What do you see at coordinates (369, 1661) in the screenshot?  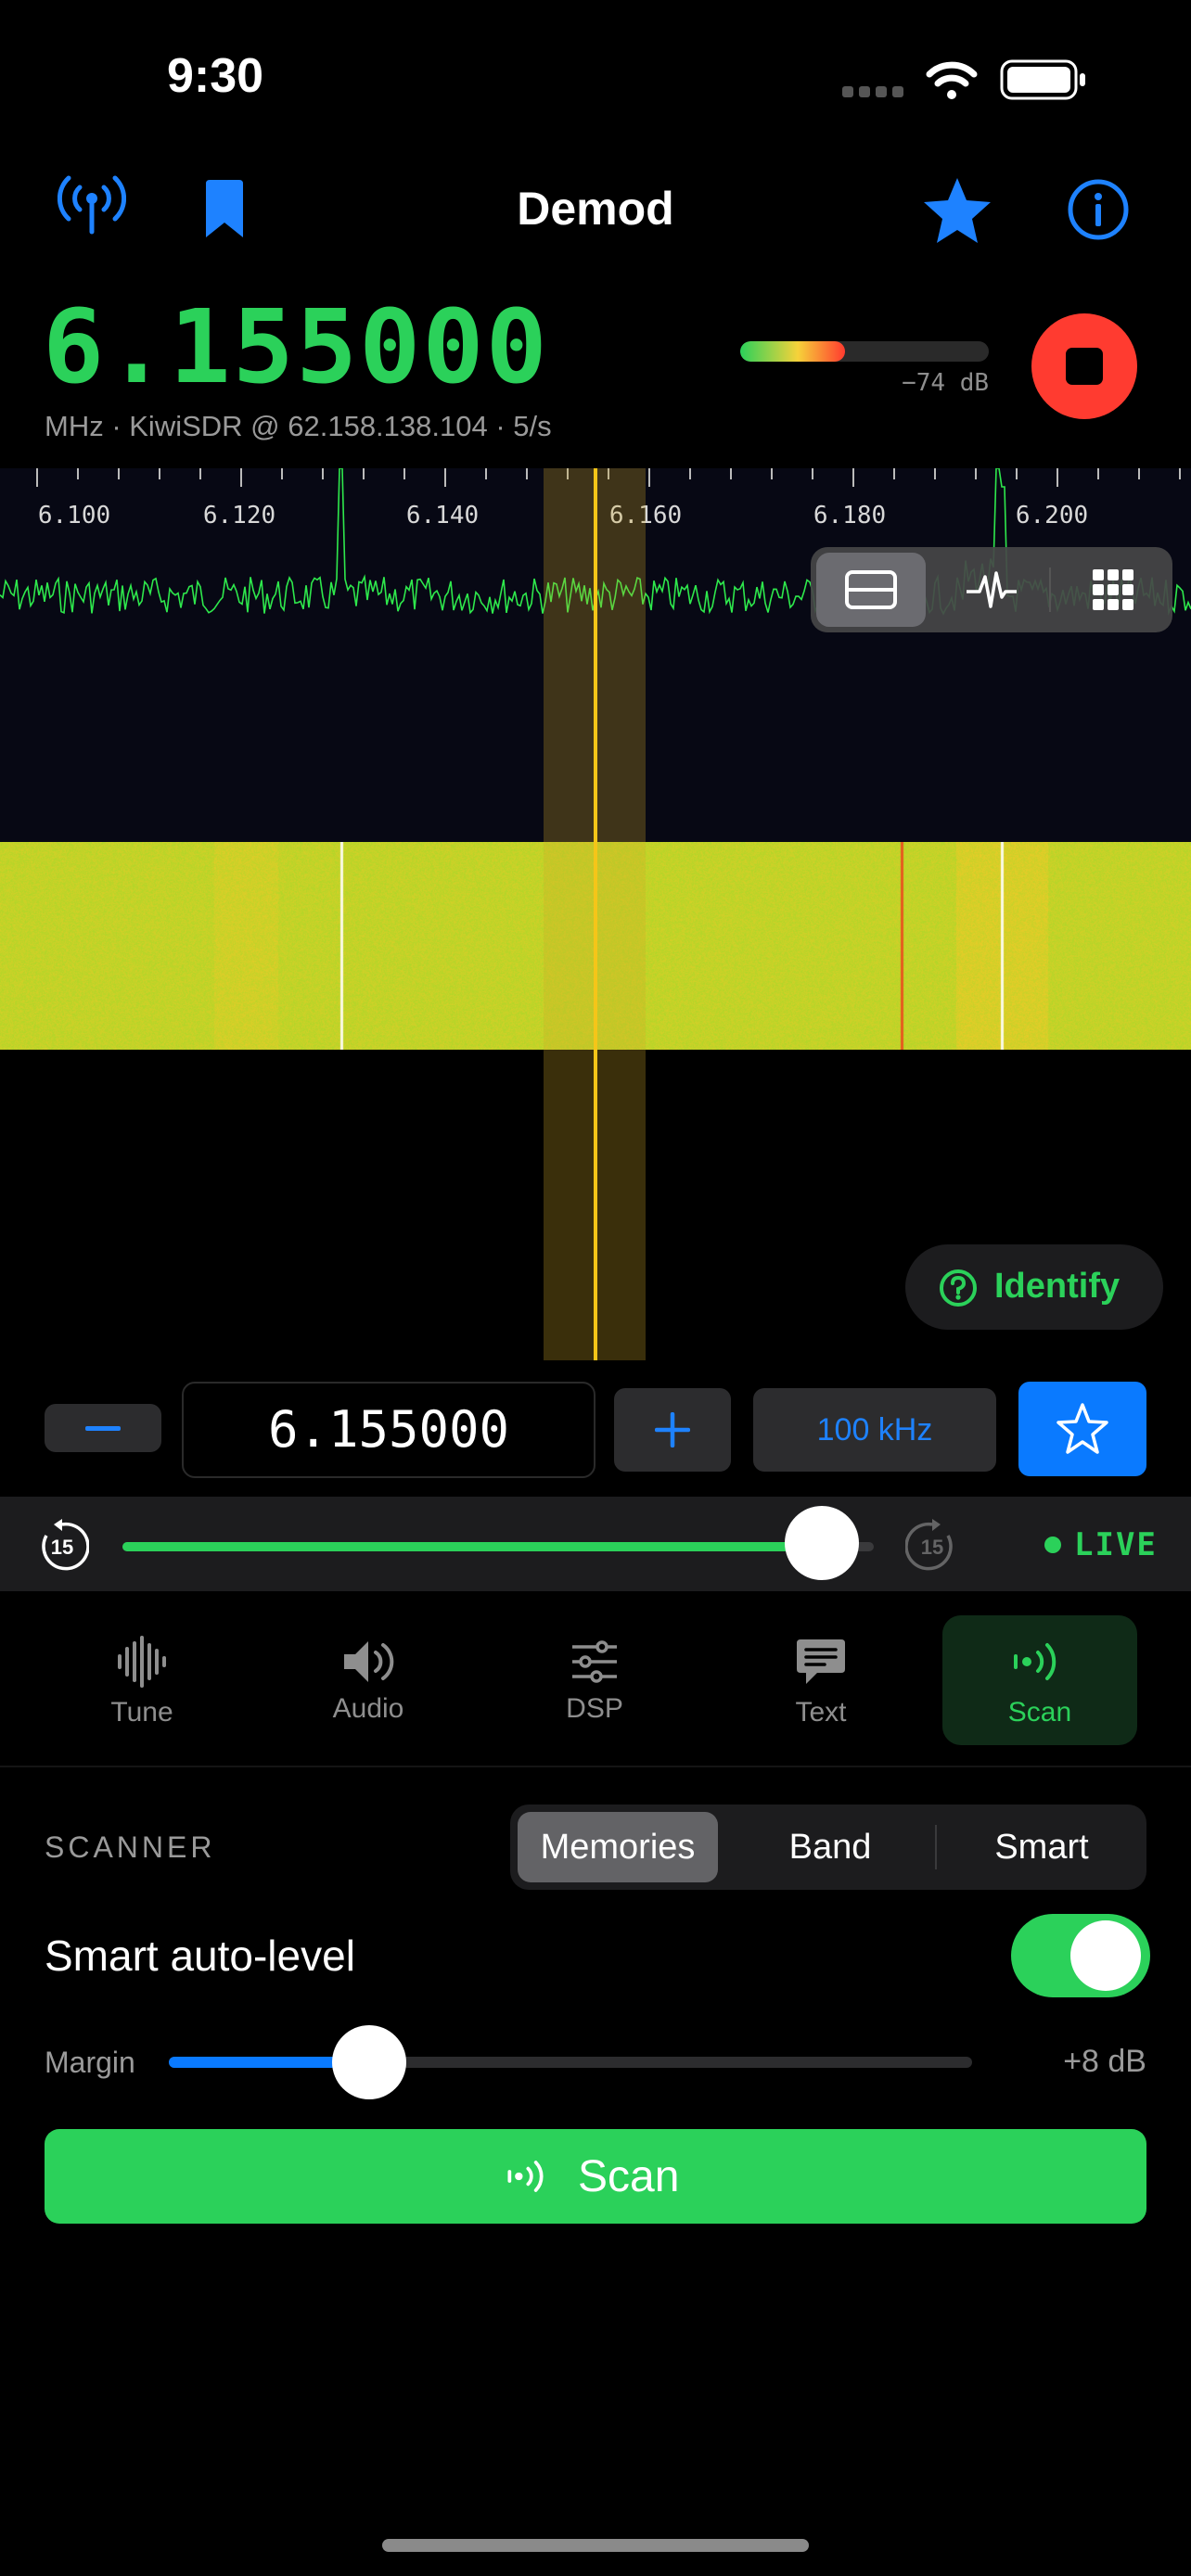 I see `speaker-icon` at bounding box center [369, 1661].